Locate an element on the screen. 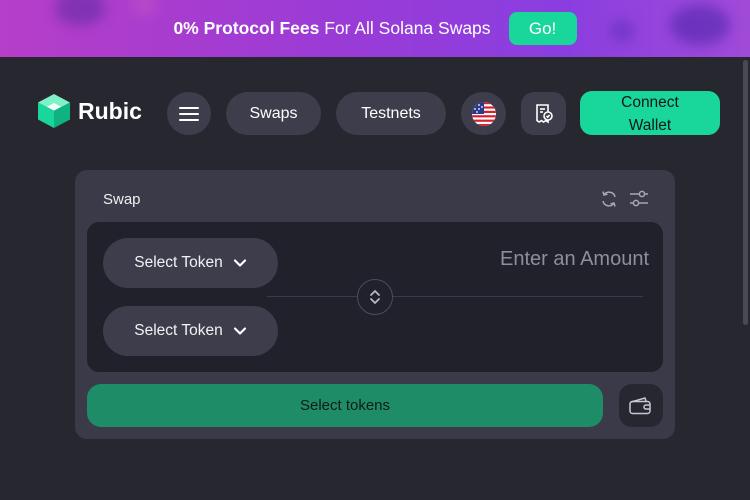 This screenshot has height=500, width=750. from-token-label: Select Token is located at coordinates (178, 262).